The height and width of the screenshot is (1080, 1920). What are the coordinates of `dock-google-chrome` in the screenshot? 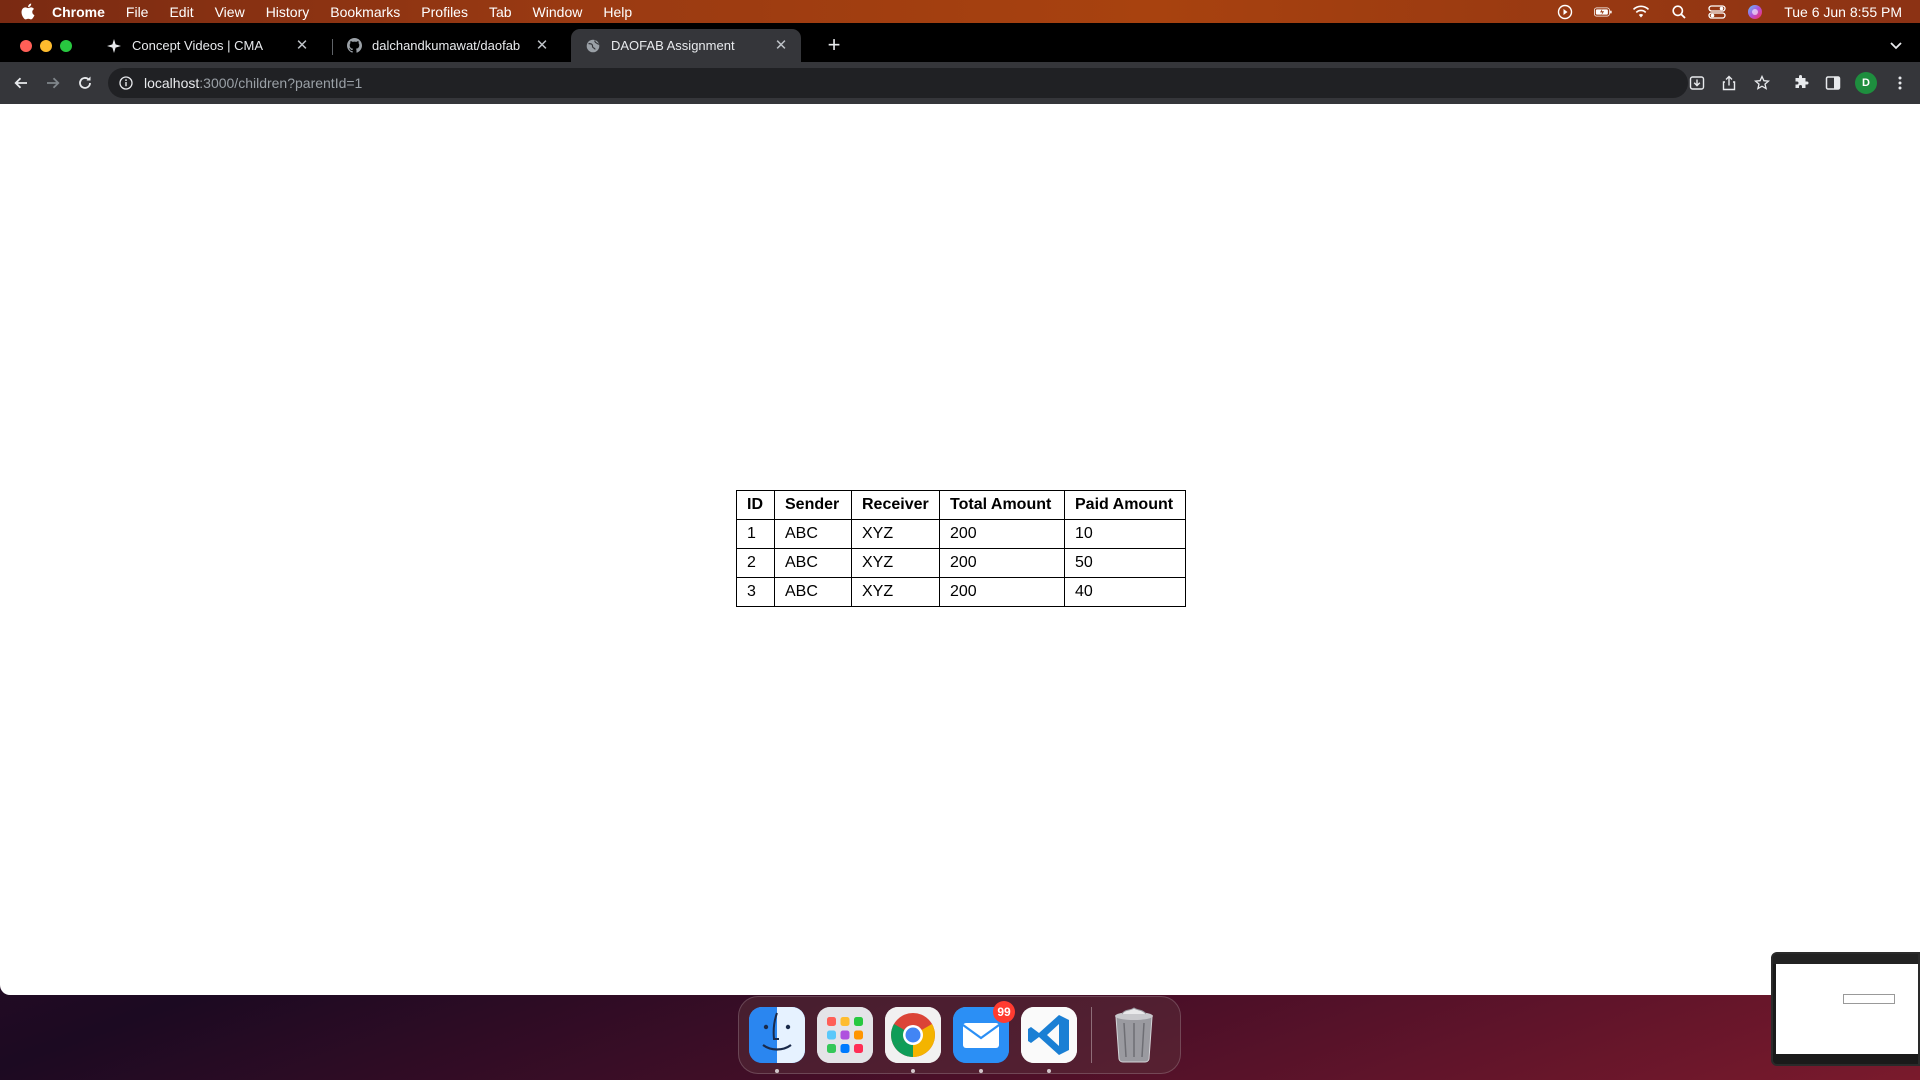 It's located at (913, 1040).